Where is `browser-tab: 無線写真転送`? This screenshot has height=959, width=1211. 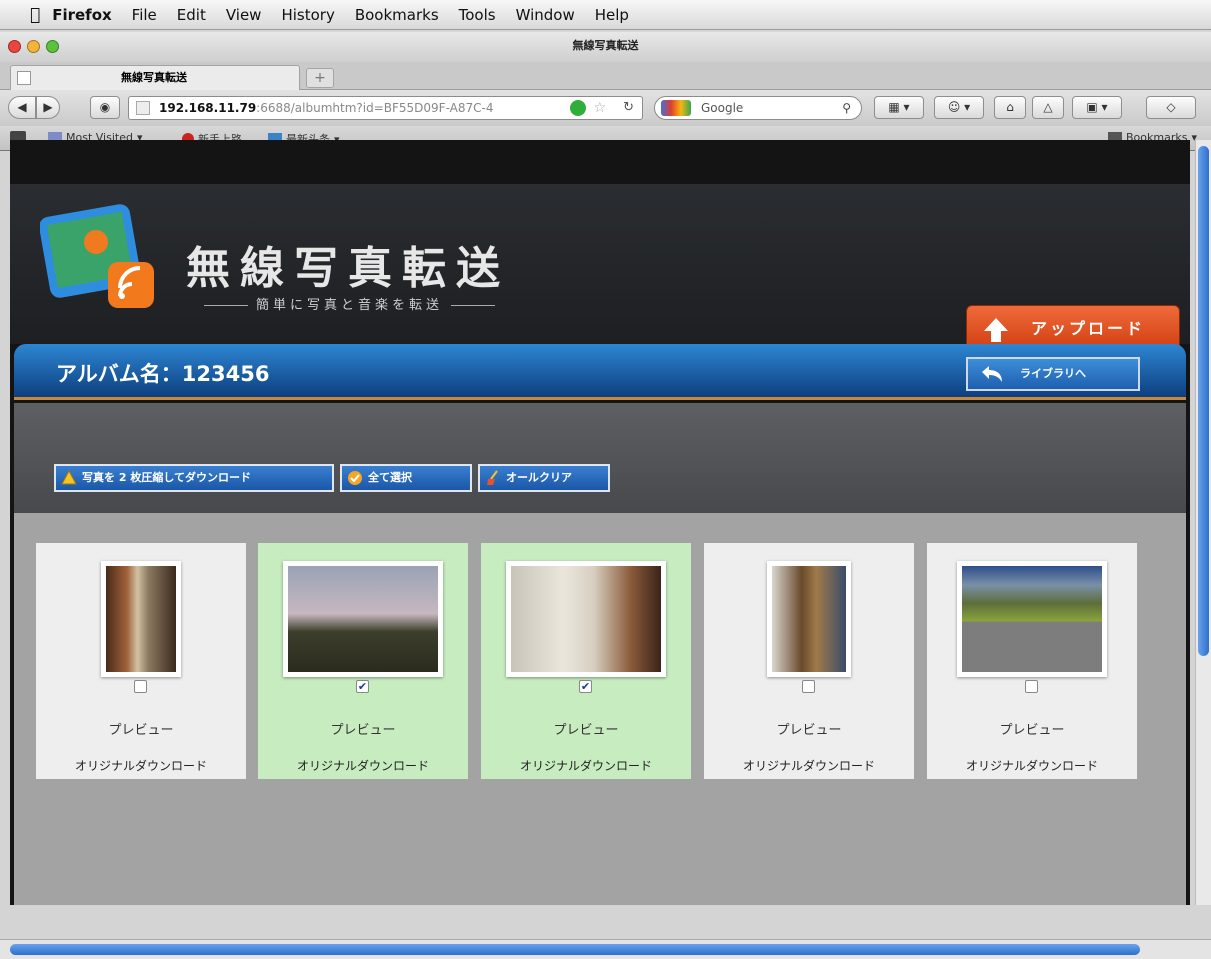
browser-tab: 無線写真転送 is located at coordinates (155, 77).